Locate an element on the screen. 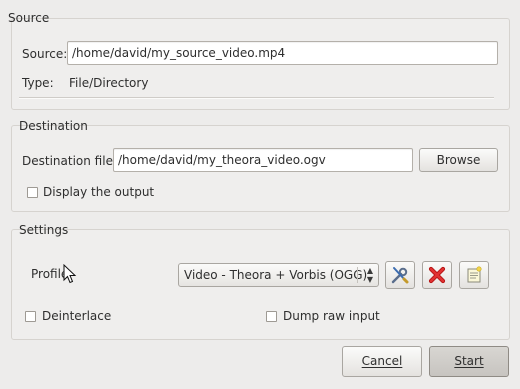  start-button-label: Start is located at coordinates (469, 361).